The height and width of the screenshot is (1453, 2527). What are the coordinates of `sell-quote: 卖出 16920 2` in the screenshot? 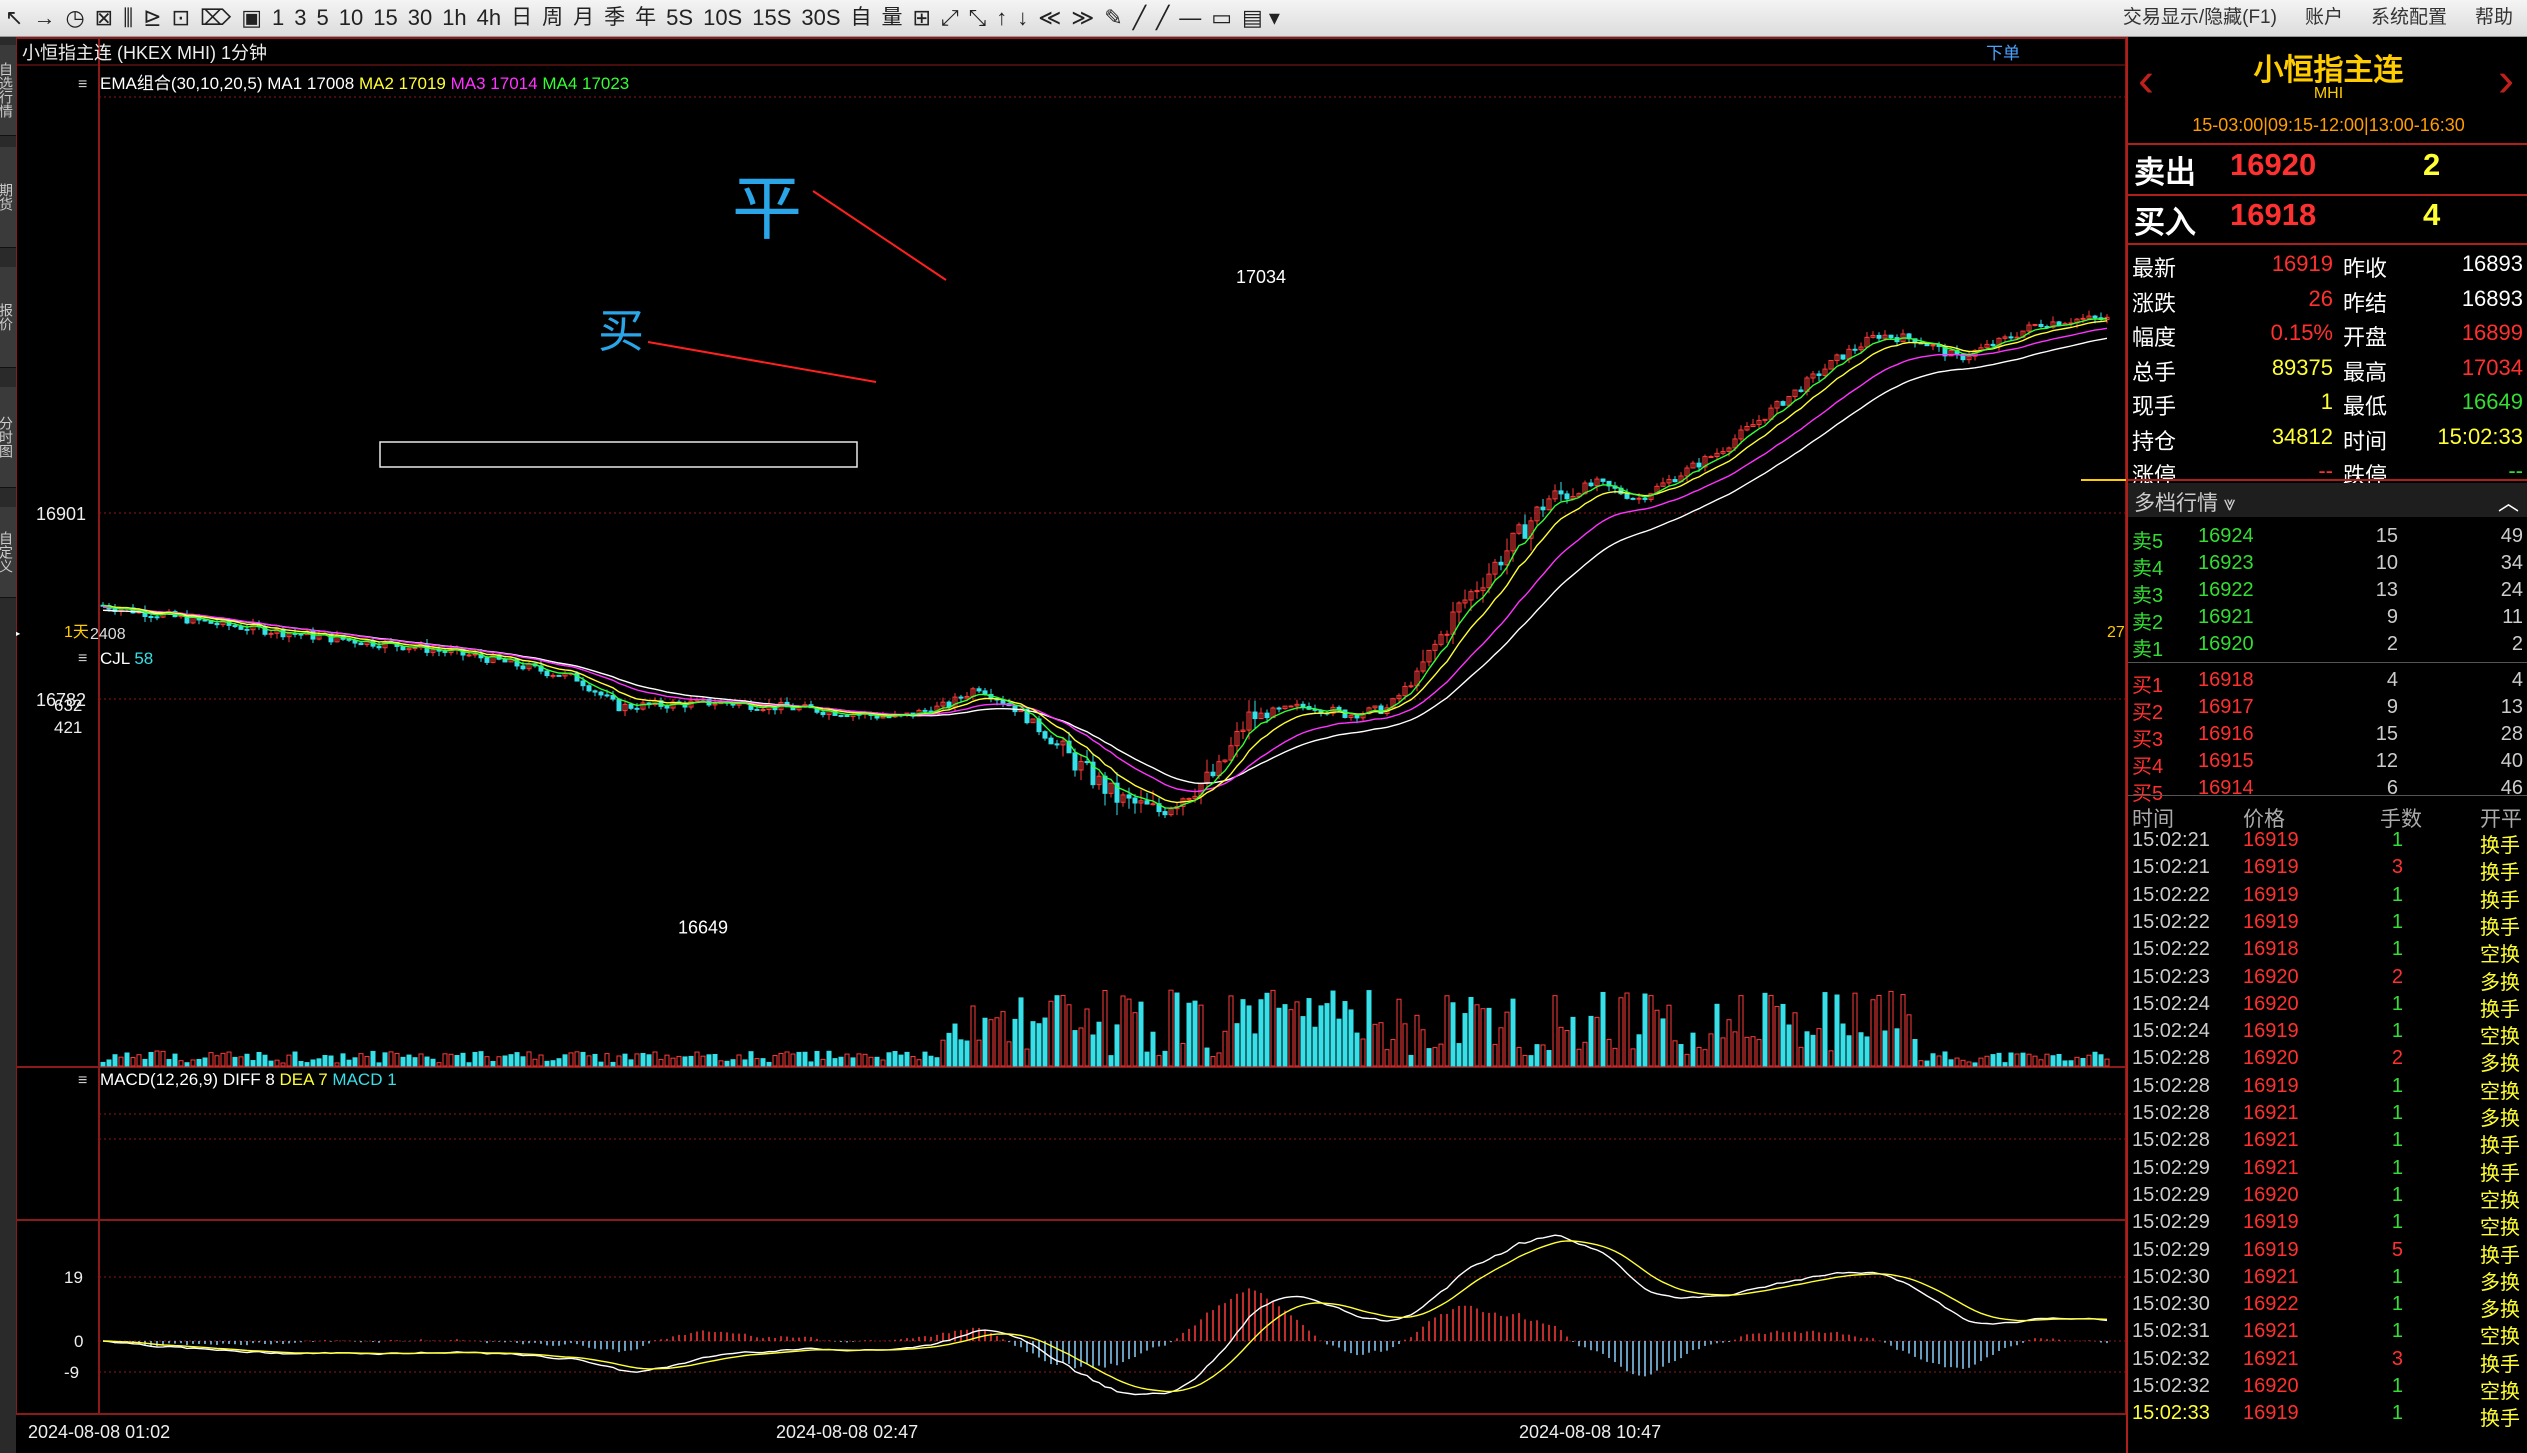 It's located at (2327, 170).